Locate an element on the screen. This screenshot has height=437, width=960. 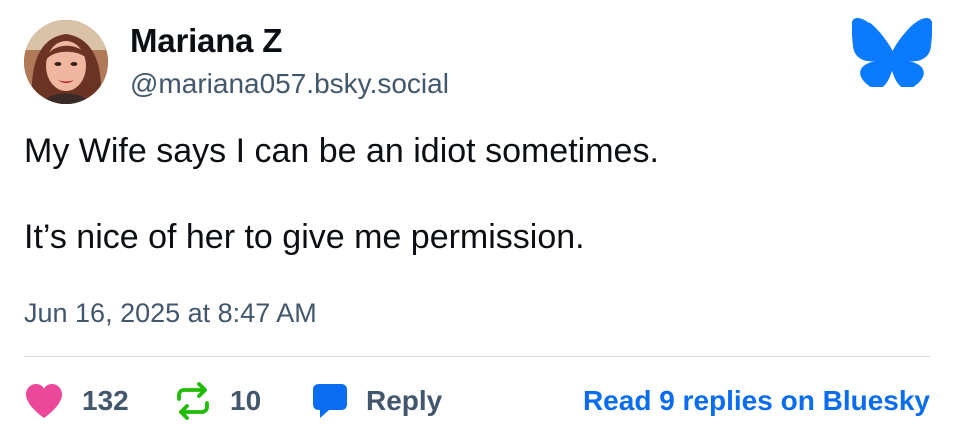
author-handle: @mariana057.bsky.social is located at coordinates (289, 84).